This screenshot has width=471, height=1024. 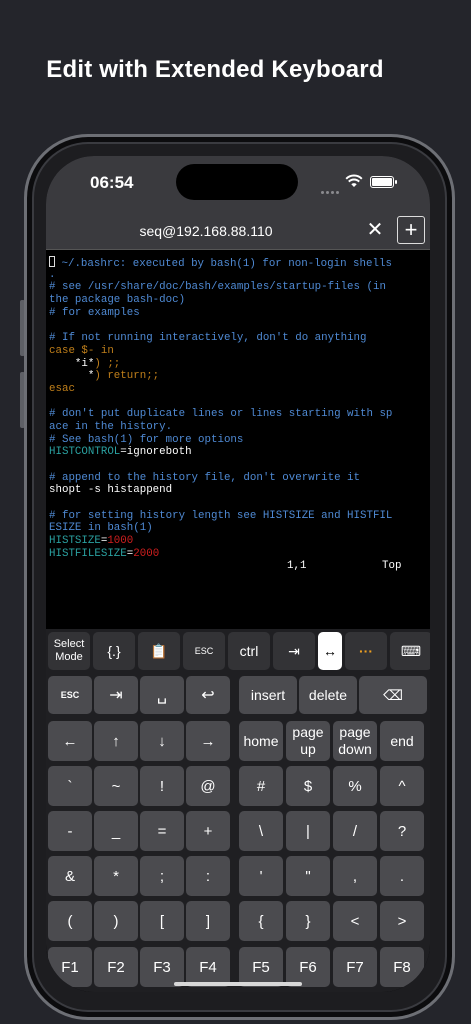 I want to click on backspace-label: ⌫, so click(x=393, y=694).